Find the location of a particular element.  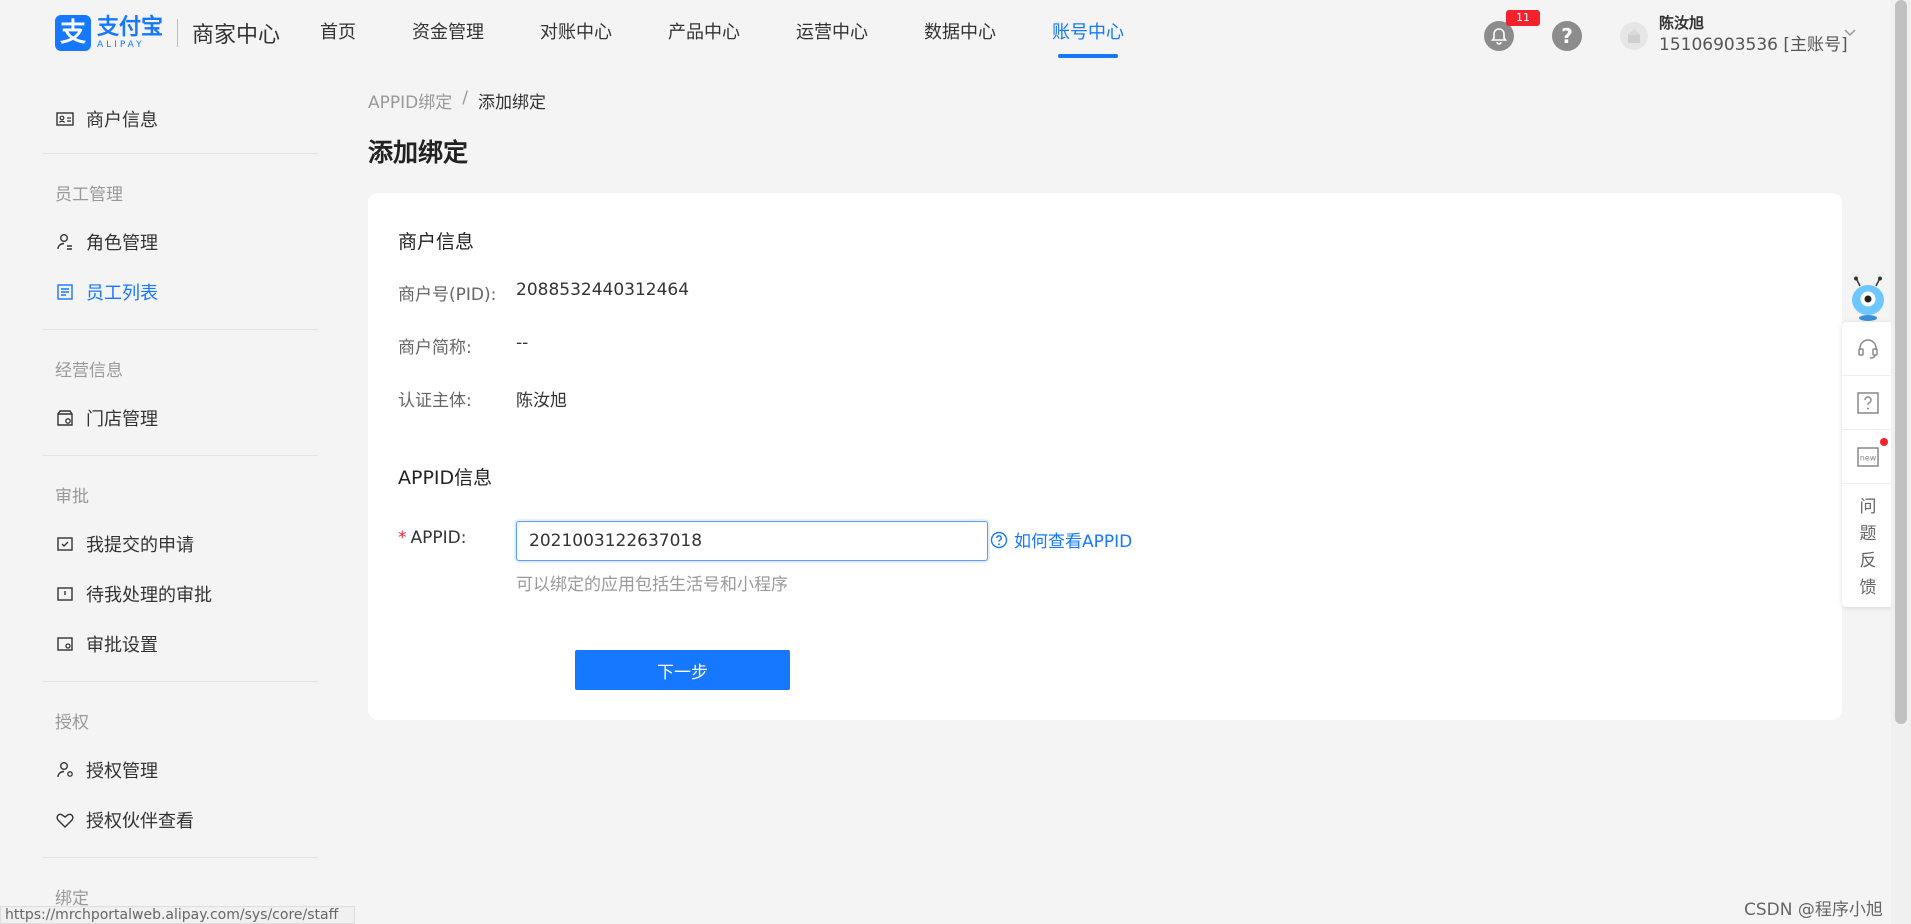

nav-data: 数据中心 is located at coordinates (960, 34).